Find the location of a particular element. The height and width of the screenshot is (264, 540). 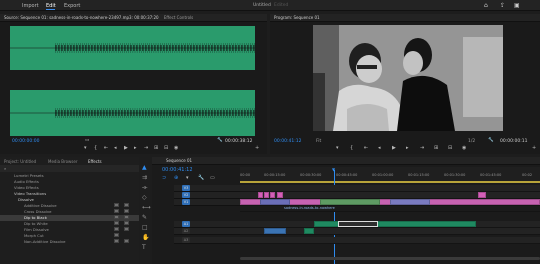

next-frame-icon: ▸ is located at coordinates (135, 148).